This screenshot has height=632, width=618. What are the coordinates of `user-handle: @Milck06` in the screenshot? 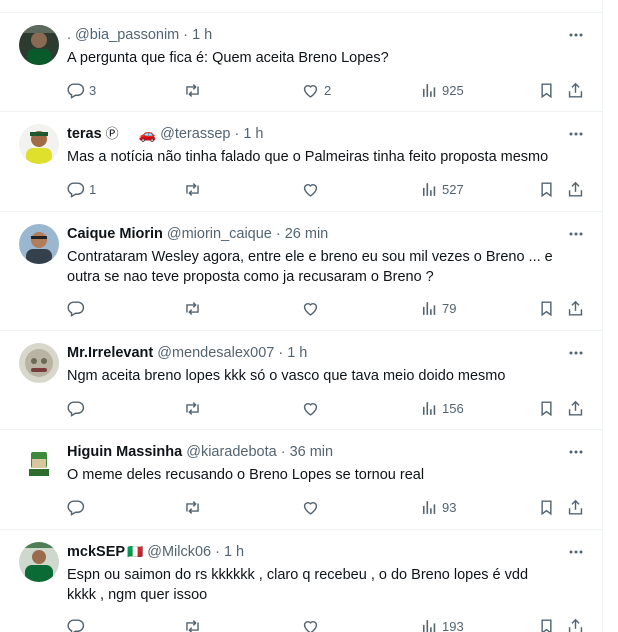 It's located at (179, 552).